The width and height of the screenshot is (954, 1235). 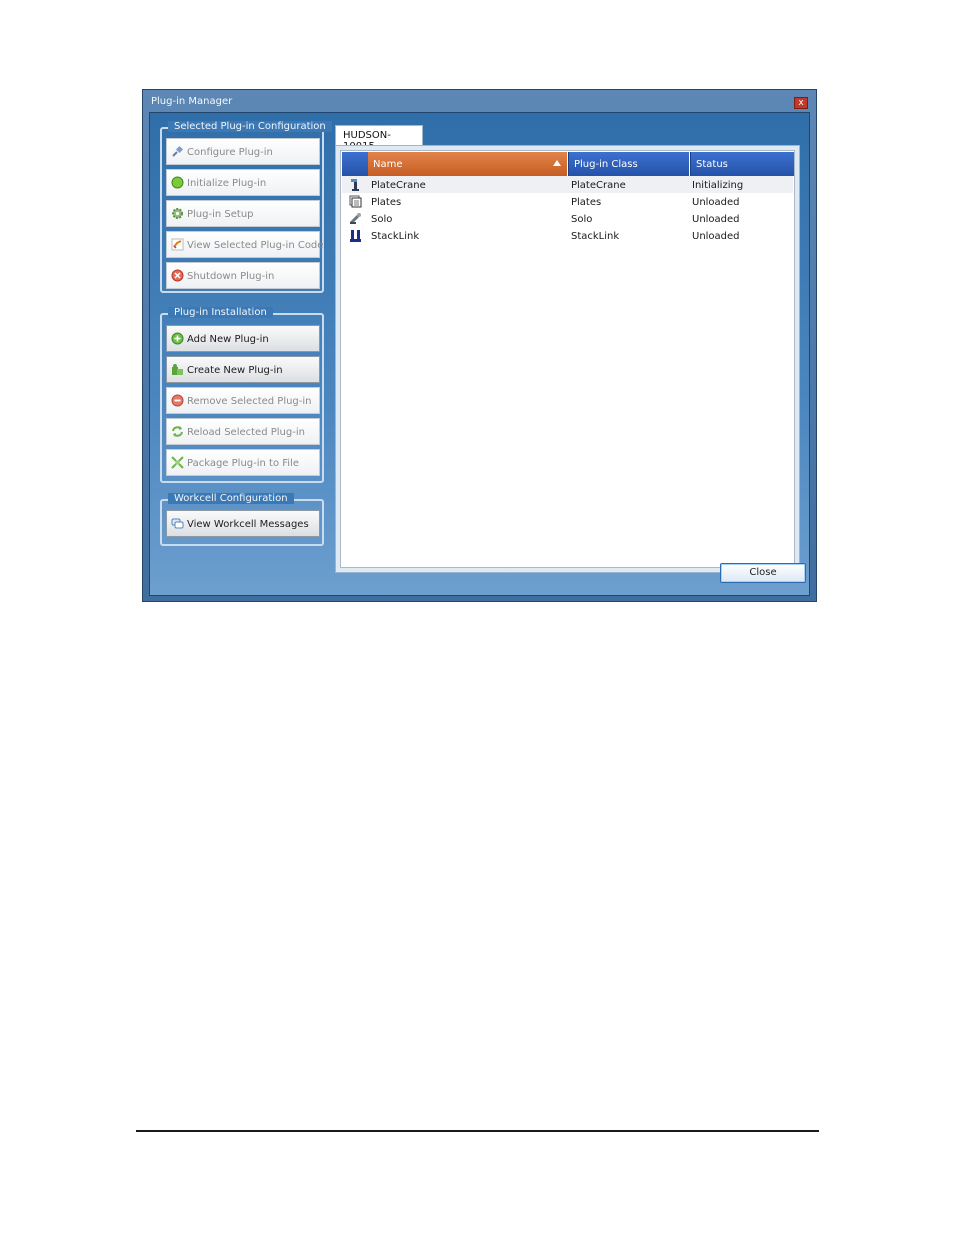 I want to click on package-icon, so click(x=177, y=462).